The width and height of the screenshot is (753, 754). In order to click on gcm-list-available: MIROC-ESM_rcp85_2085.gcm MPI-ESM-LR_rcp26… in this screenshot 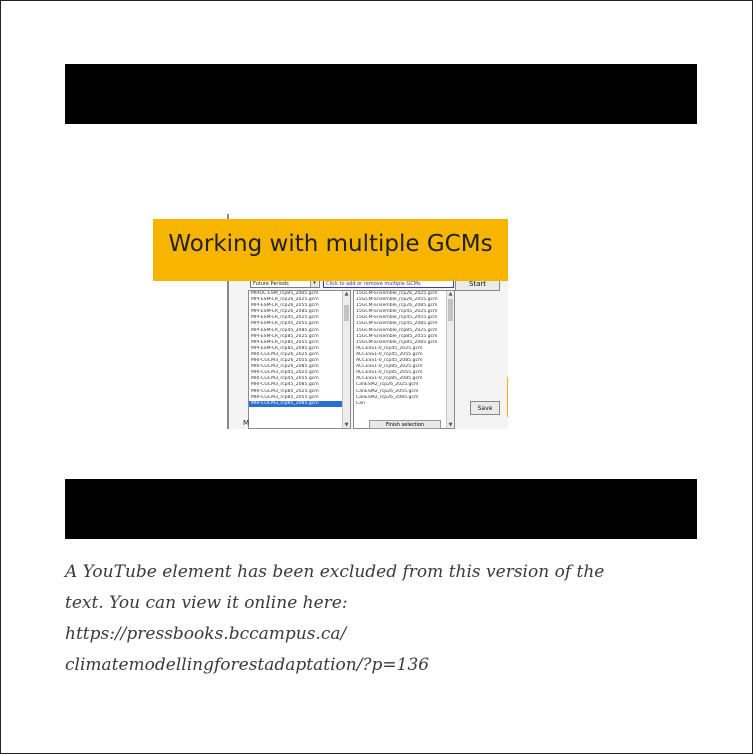, I will do `click(299, 359)`.